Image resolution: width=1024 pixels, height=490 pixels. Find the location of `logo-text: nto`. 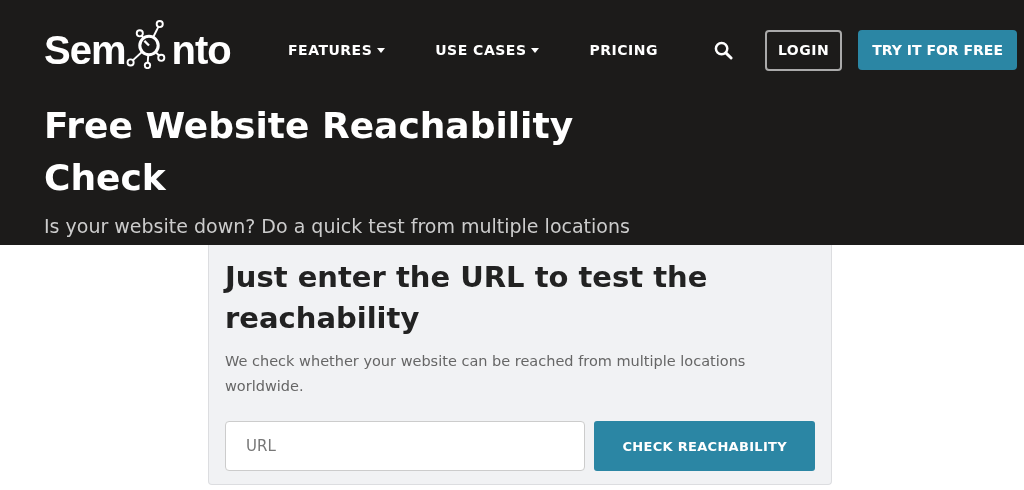

logo-text: nto is located at coordinates (201, 50).